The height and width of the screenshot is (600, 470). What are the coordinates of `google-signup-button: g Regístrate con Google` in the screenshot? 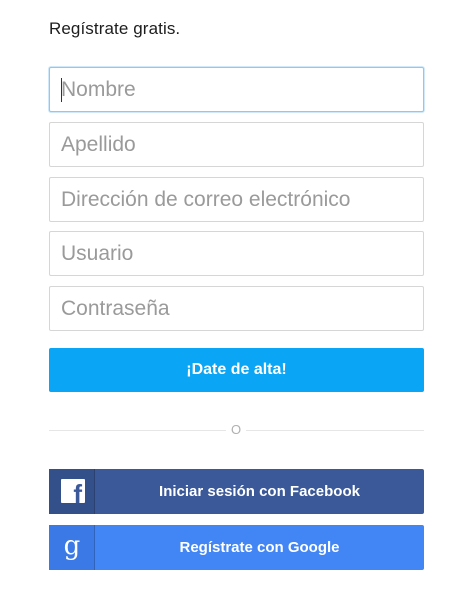 It's located at (236, 547).